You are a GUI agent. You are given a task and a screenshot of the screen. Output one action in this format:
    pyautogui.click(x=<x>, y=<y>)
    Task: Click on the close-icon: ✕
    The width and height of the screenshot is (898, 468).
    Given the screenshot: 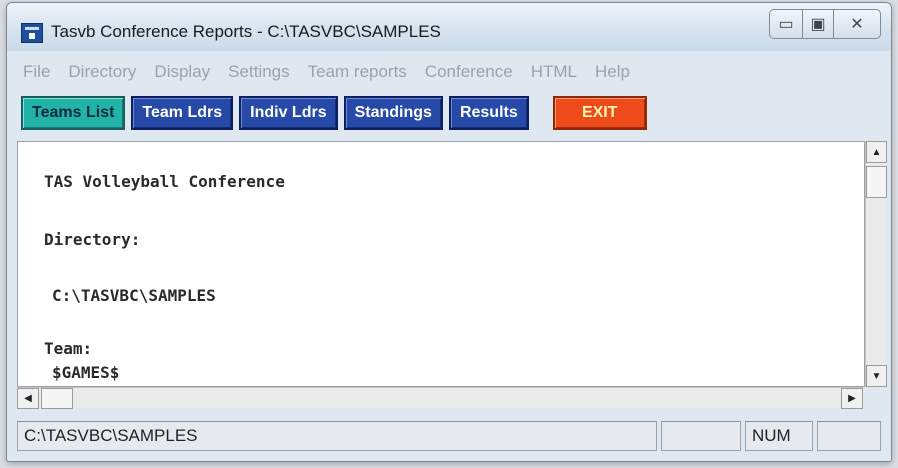 What is the action you would take?
    pyautogui.click(x=857, y=24)
    